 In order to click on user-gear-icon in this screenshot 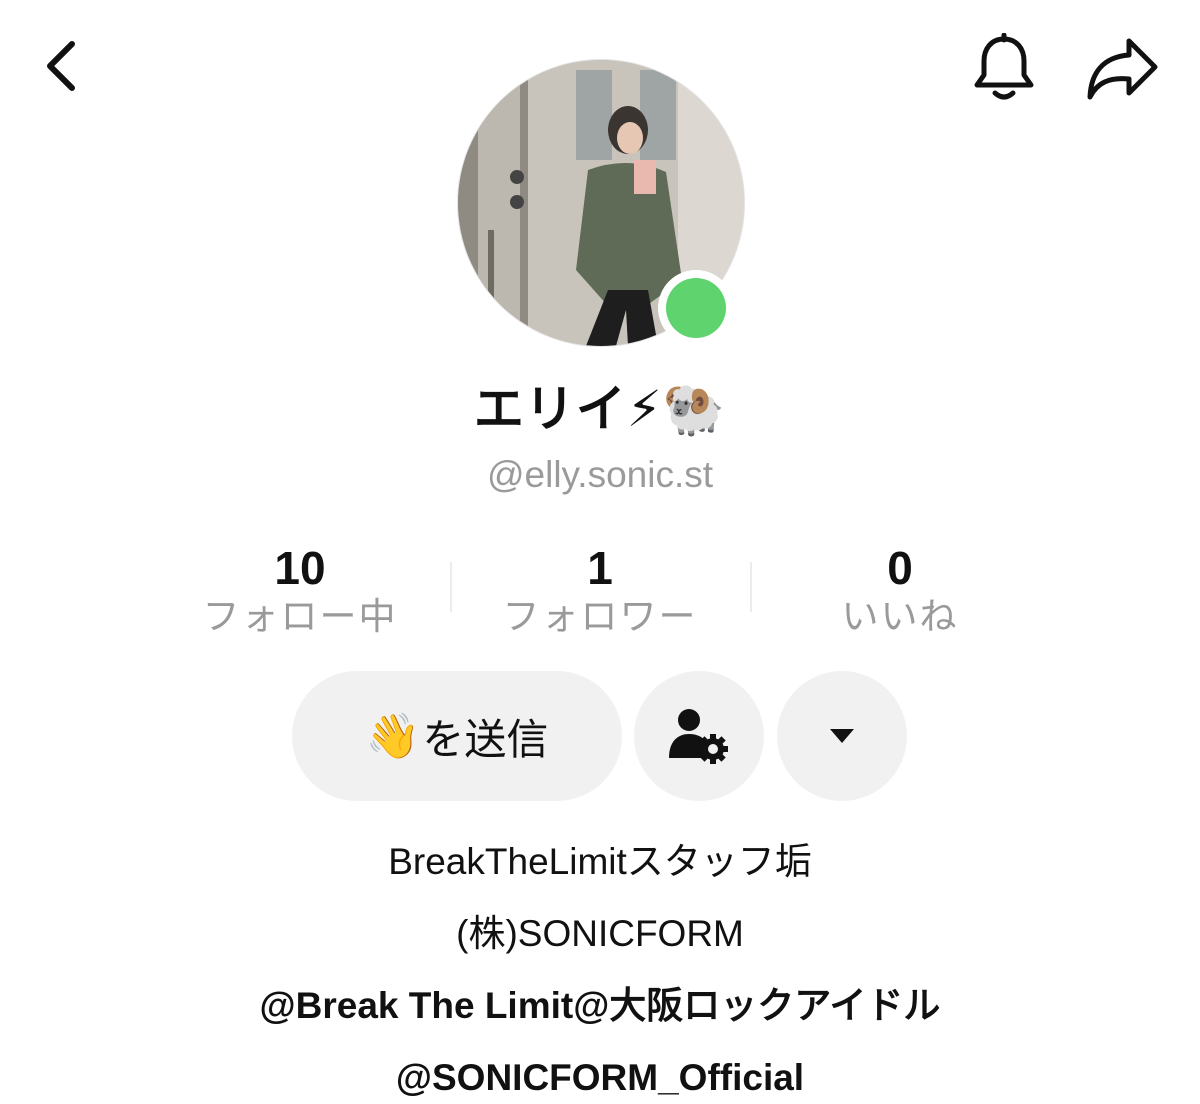, I will do `click(698, 736)`.